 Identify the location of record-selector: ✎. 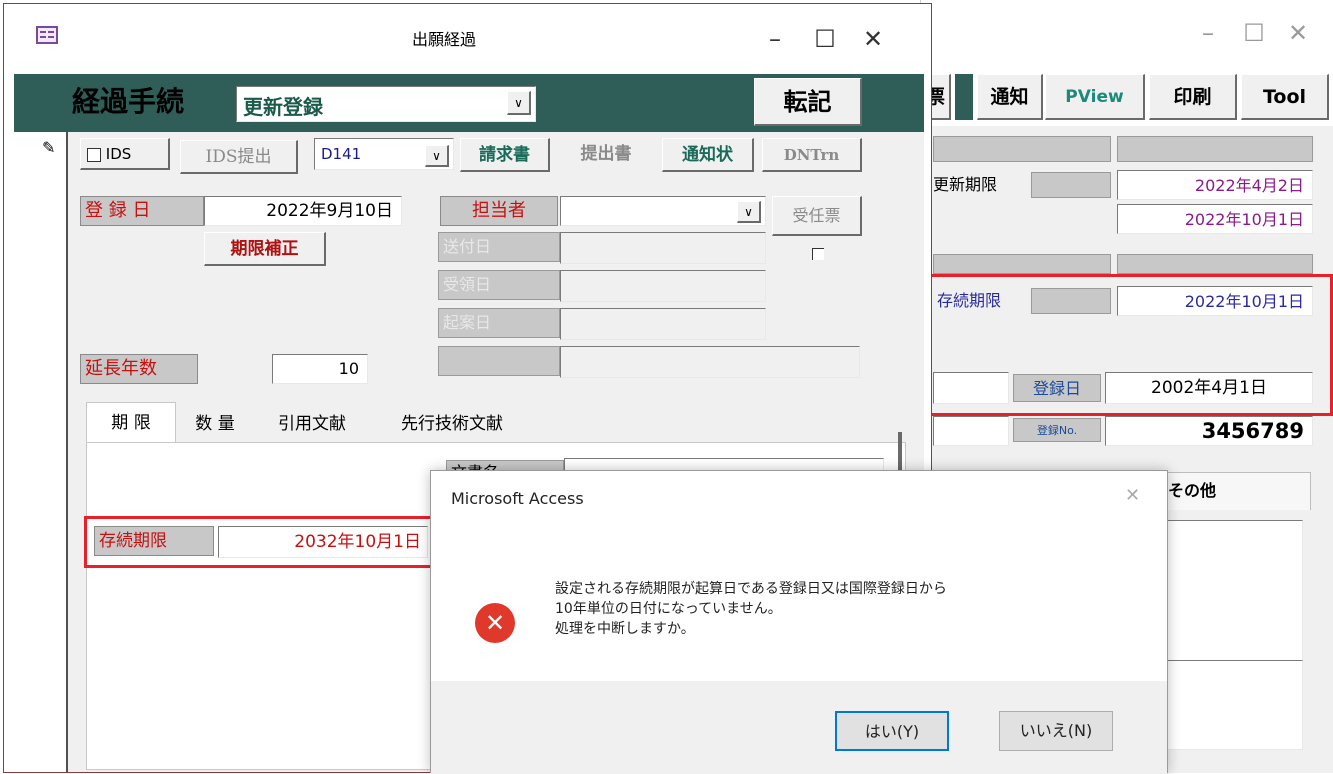
(41, 452).